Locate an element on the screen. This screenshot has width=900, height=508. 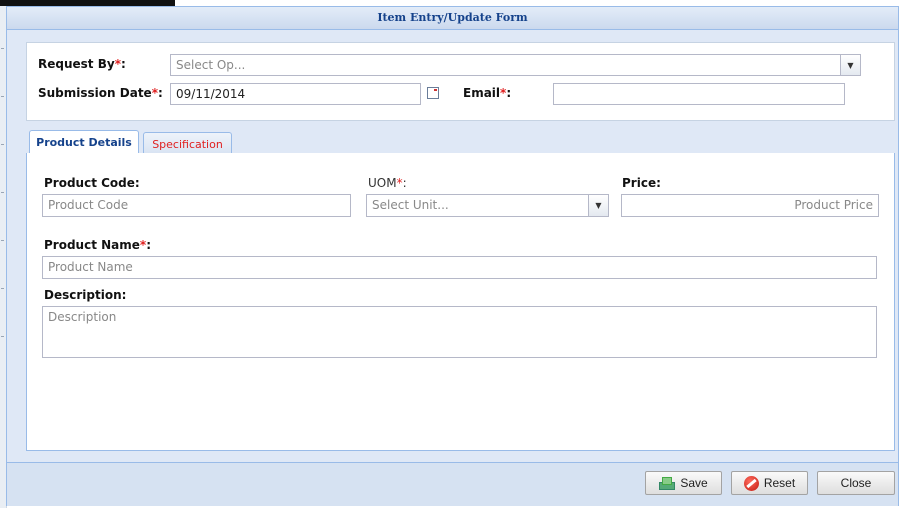
product-name-placeholder: Product Name is located at coordinates (90, 267).